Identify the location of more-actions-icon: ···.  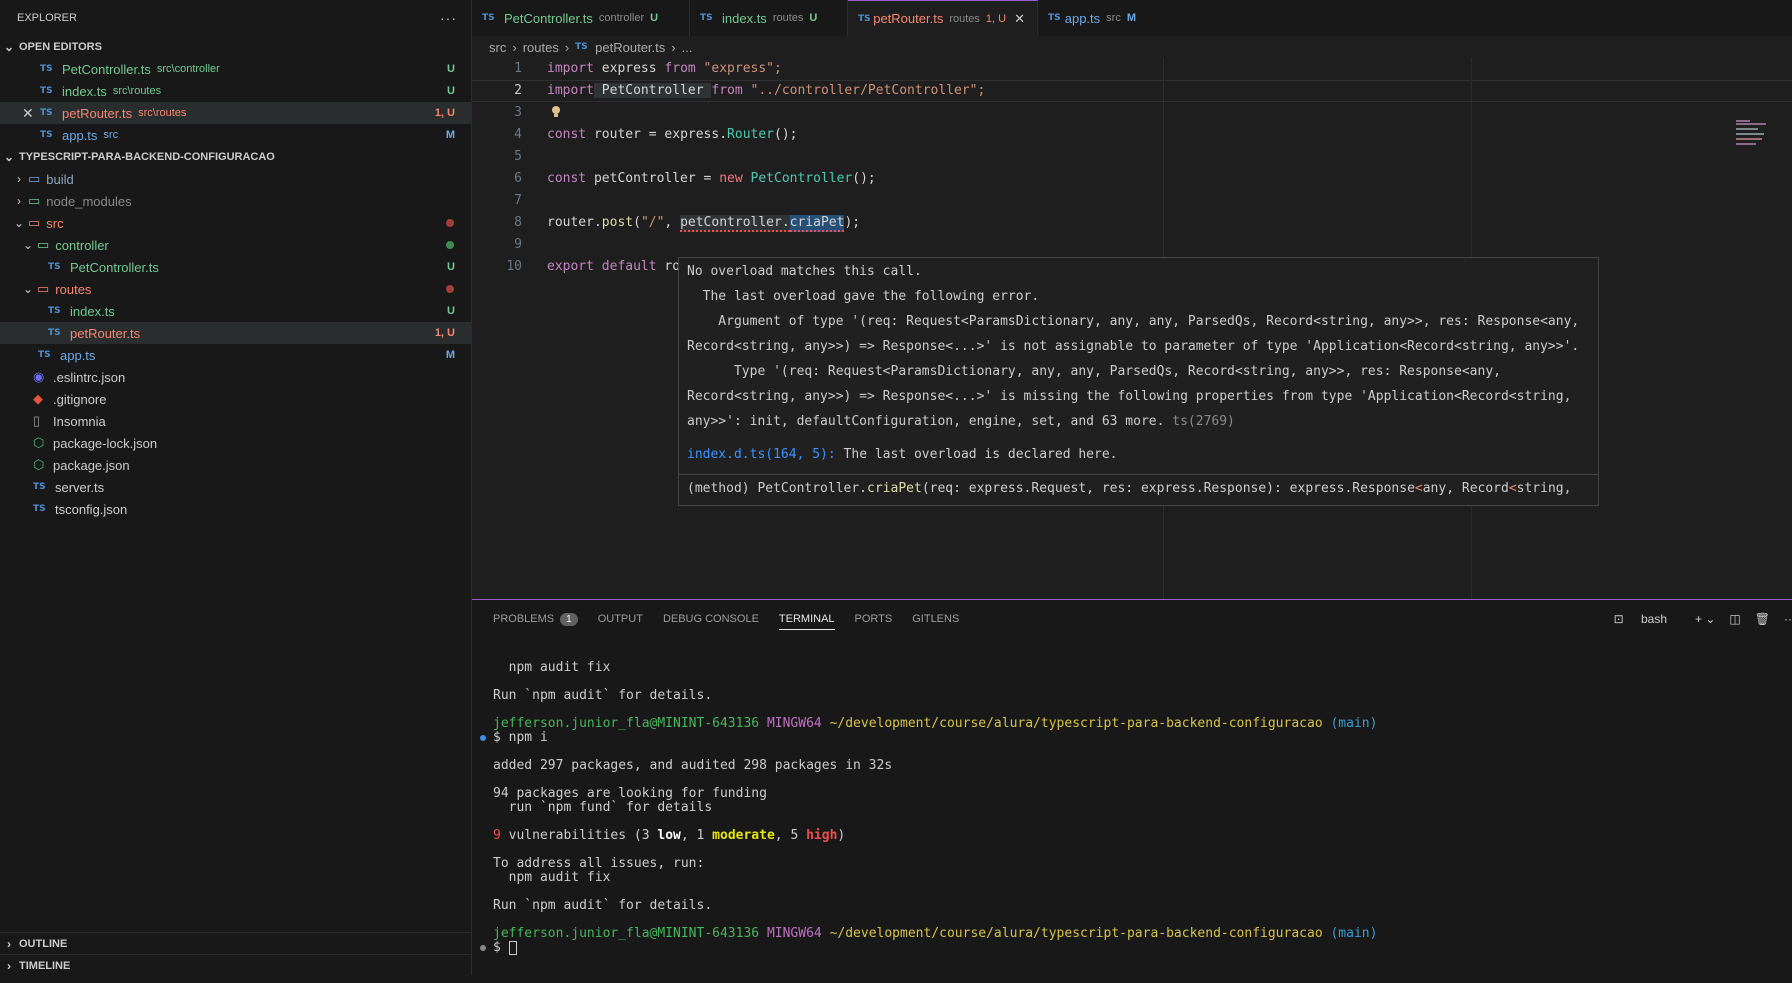
(448, 18).